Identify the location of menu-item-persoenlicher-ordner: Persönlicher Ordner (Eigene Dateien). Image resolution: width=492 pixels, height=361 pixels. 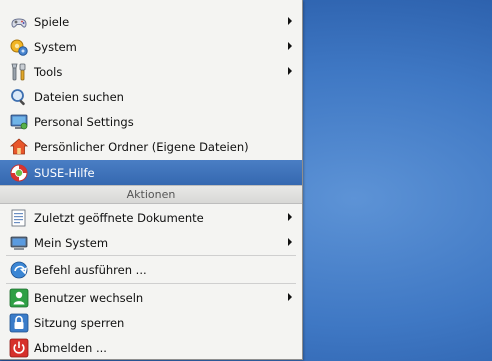
(151, 146).